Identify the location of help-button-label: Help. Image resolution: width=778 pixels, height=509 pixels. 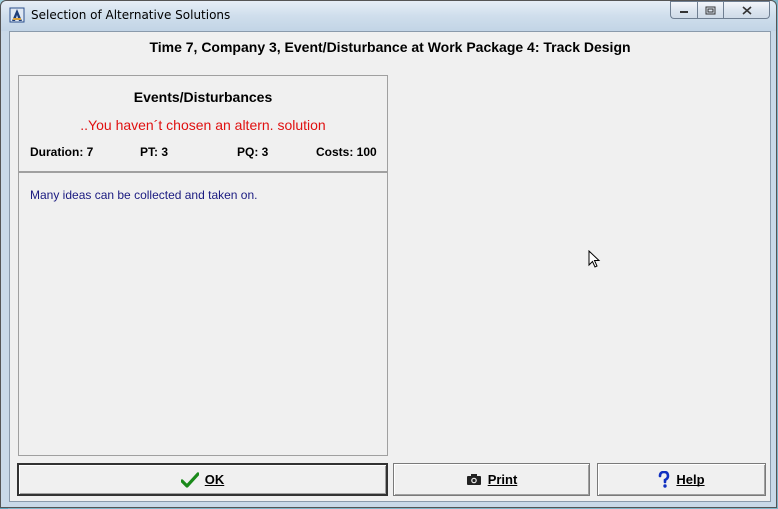
(690, 479).